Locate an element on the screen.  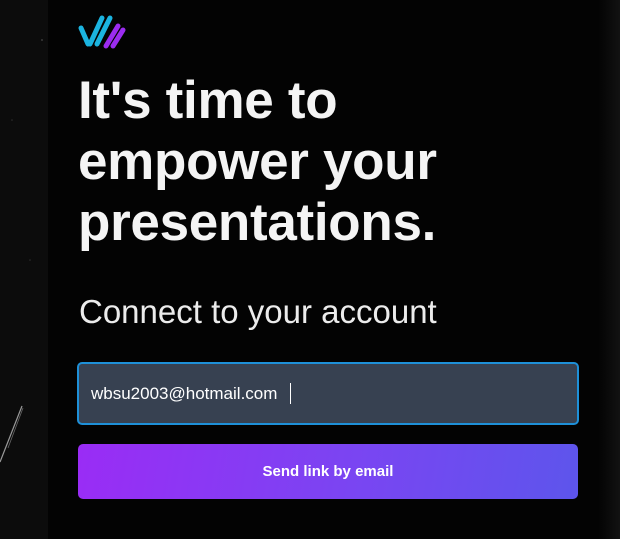
background-image-strip is located at coordinates (24, 269).